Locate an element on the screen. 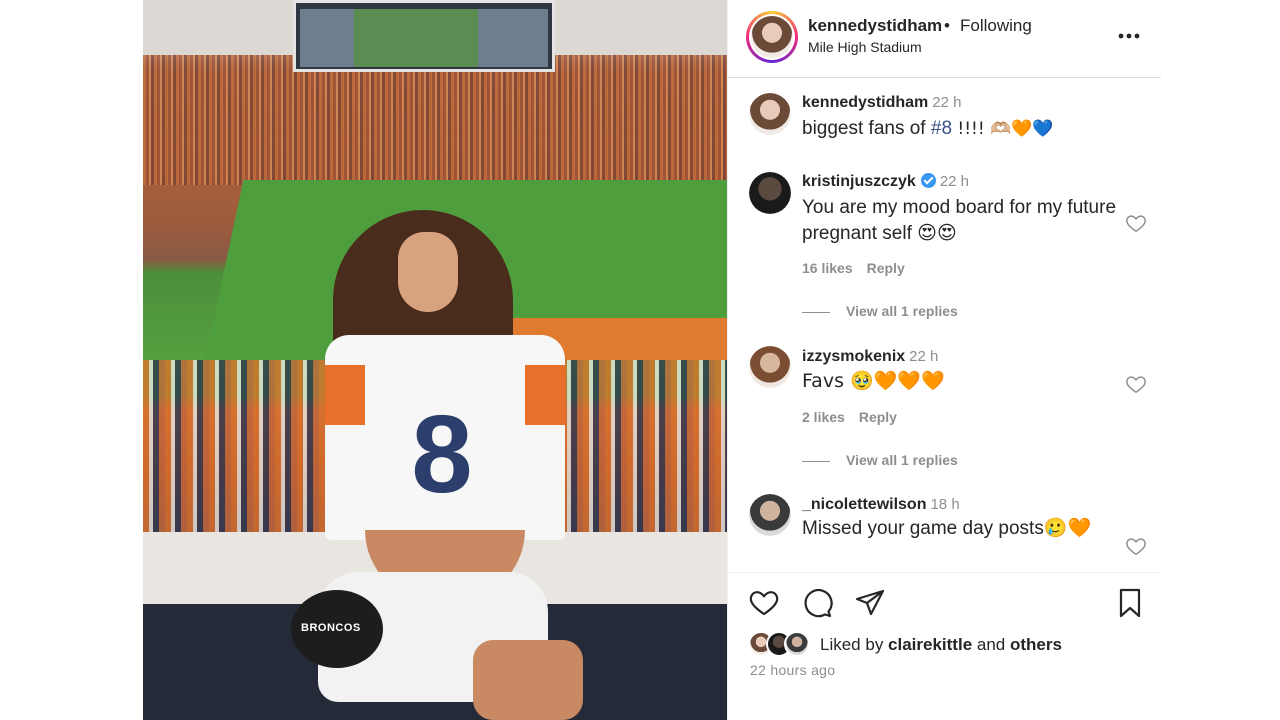 The image size is (1280, 720). football-purse: BRONCOS is located at coordinates (337, 629).